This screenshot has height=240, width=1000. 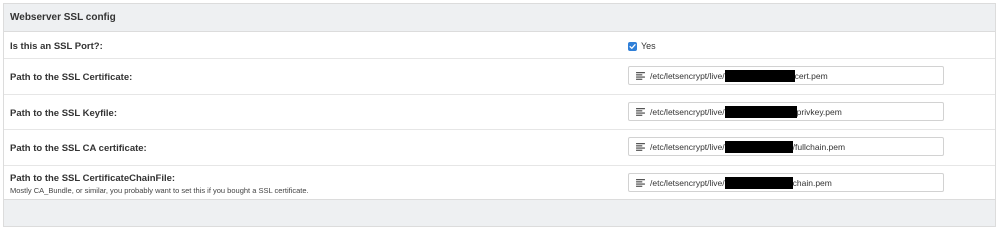 I want to click on ssl-chain-file-field: /etc/letsencrypt/live/ chain.pem, so click(x=786, y=182).